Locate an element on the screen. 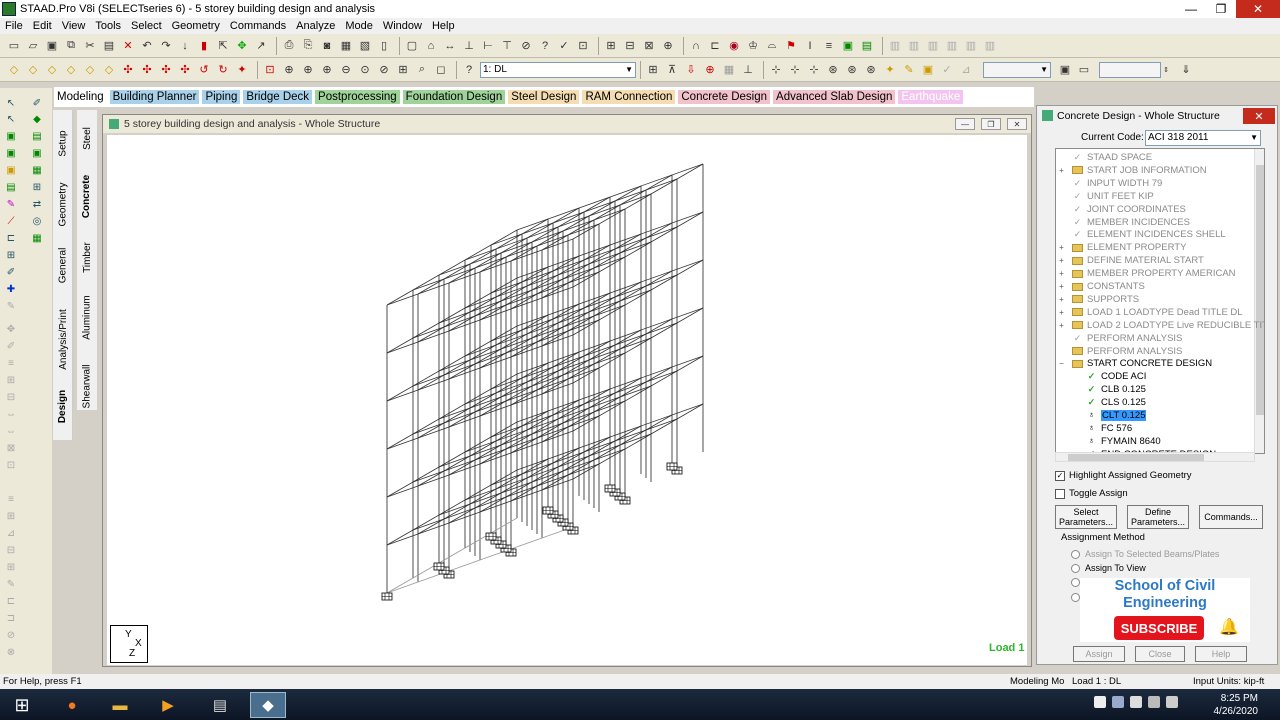 Image resolution: width=1280 pixels, height=720 pixels. child-close-button: ✕ is located at coordinates (1017, 124).